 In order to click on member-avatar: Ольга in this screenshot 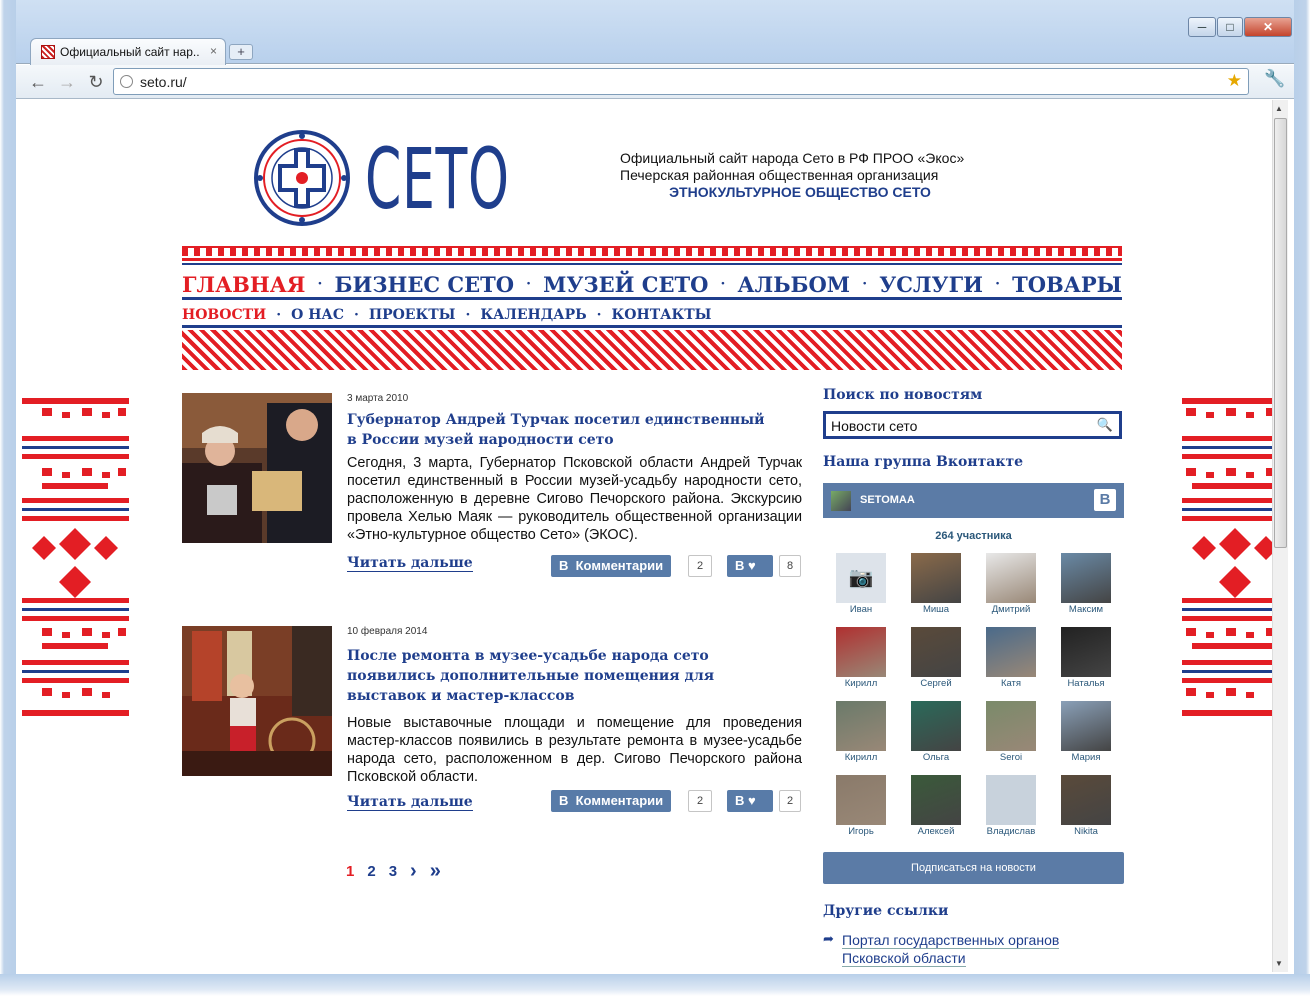, I will do `click(936, 732)`.